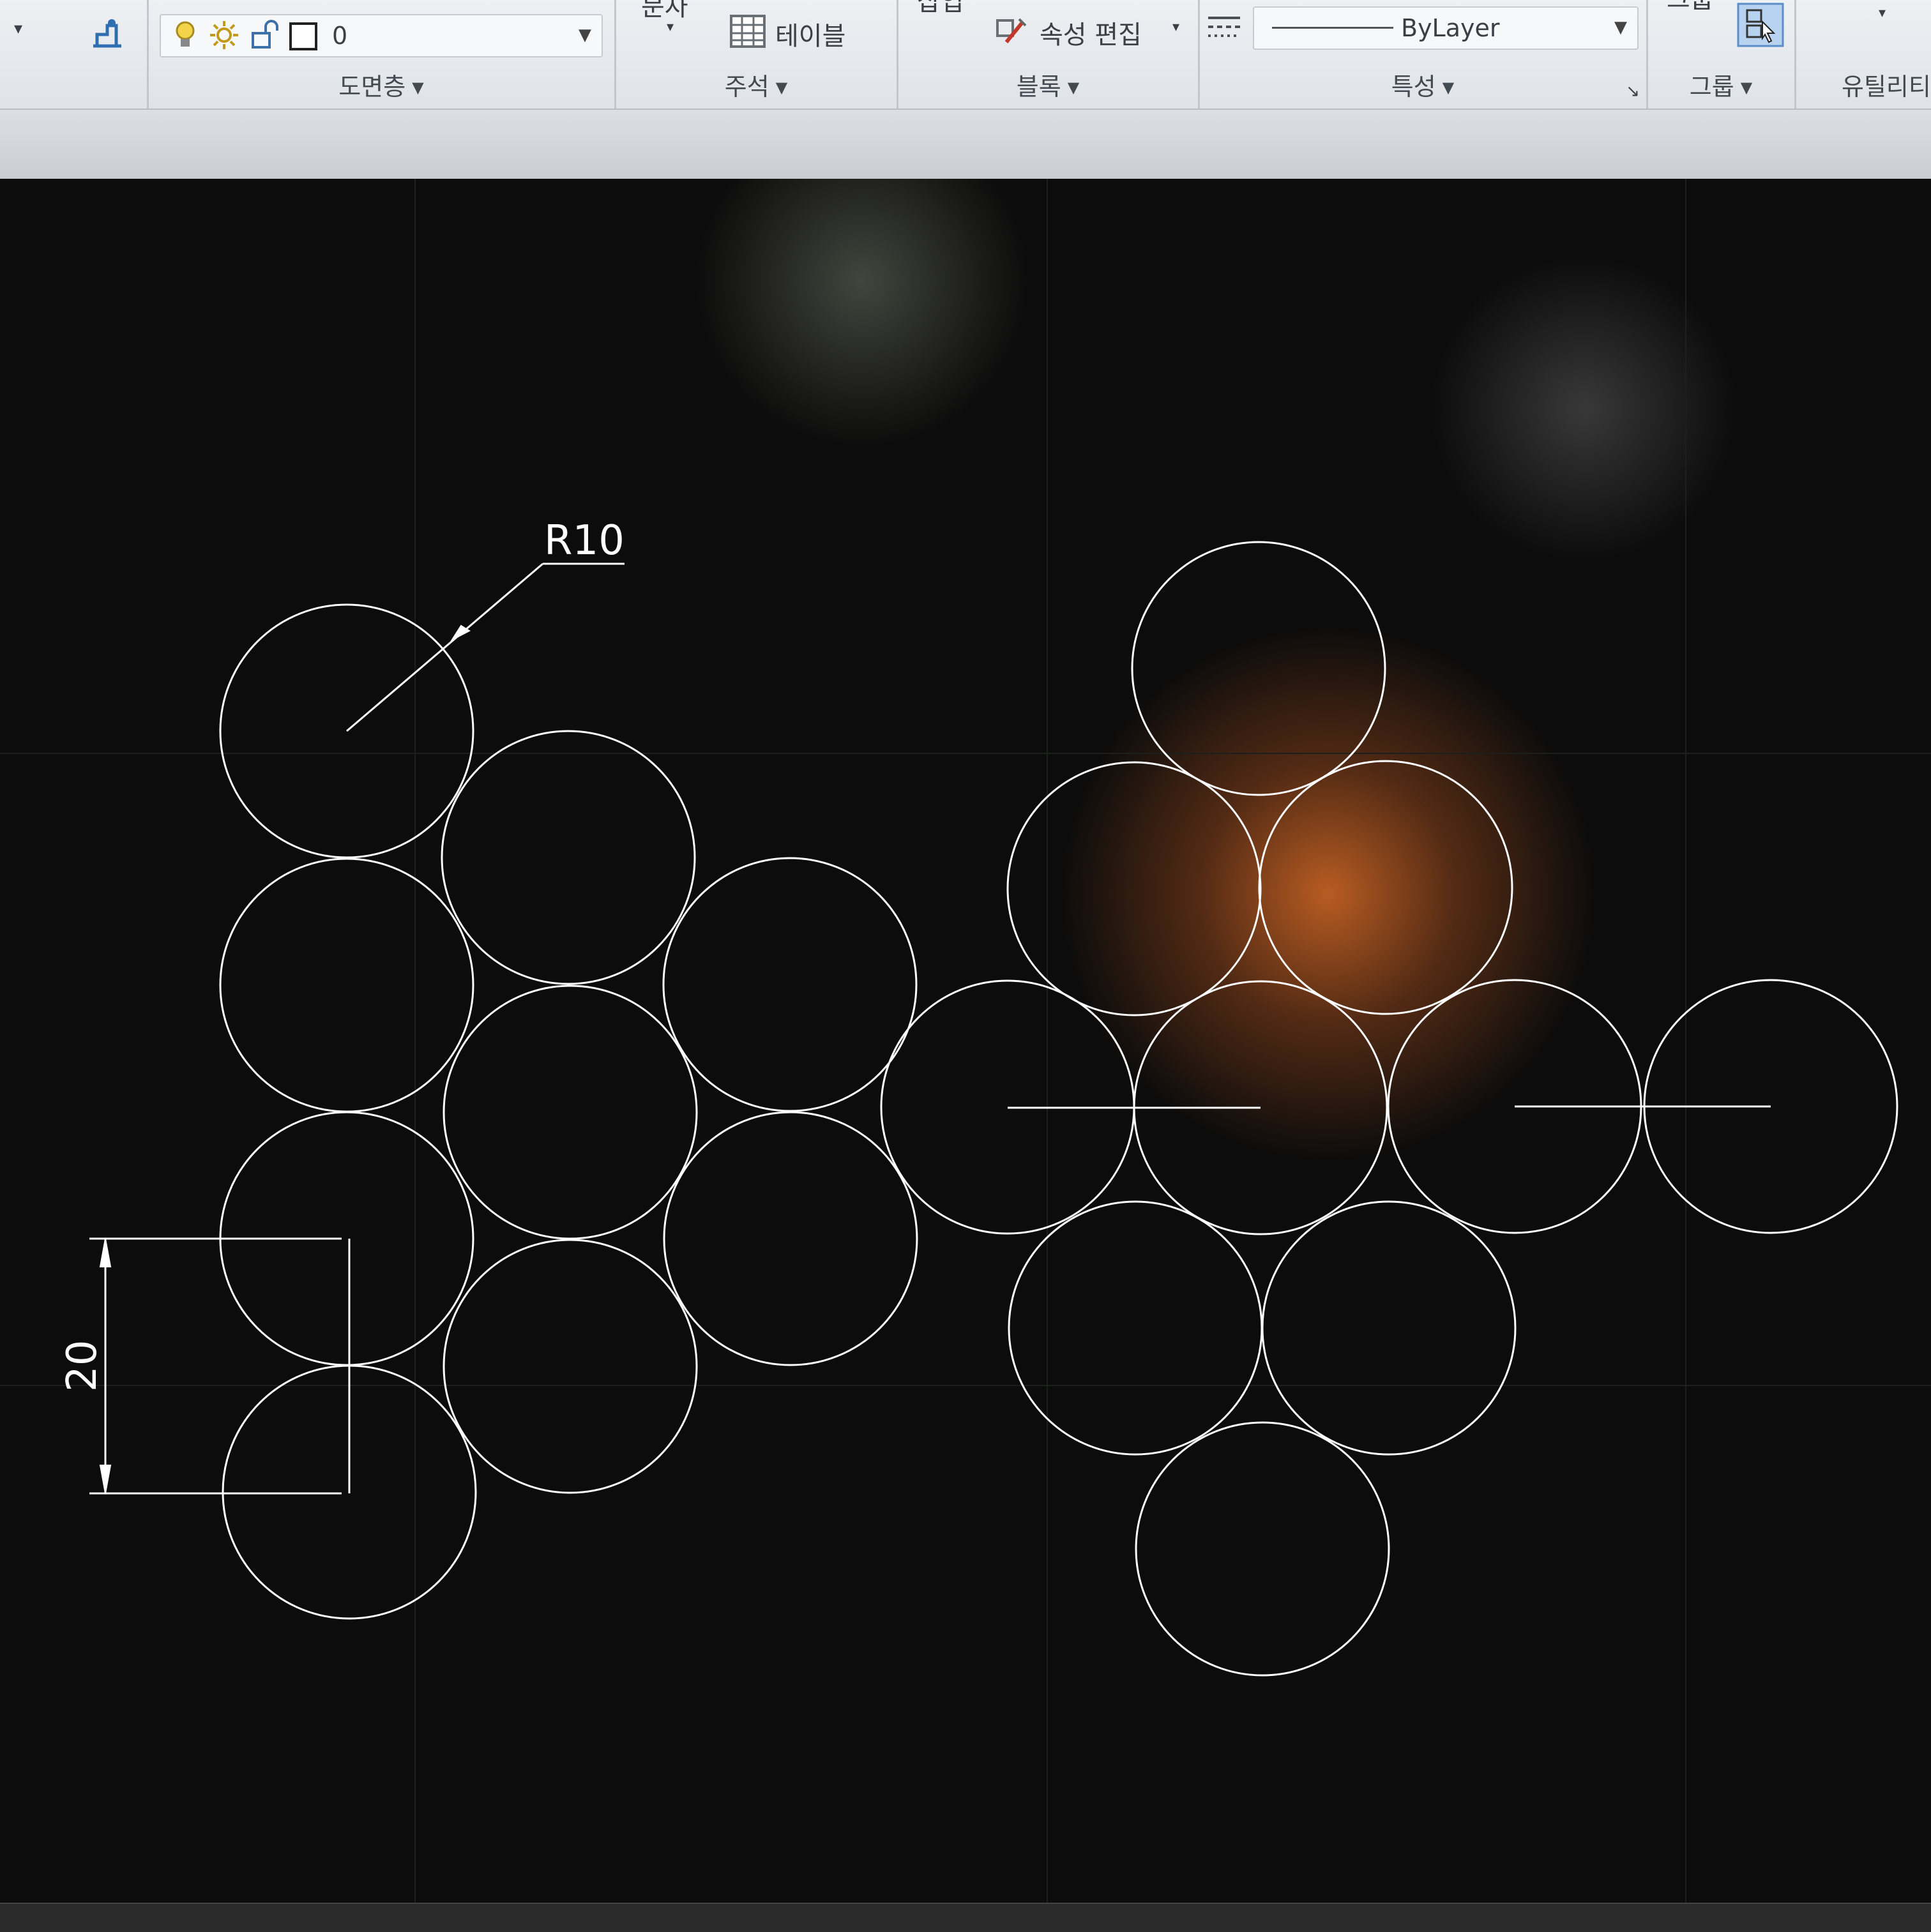 The image size is (1931, 1932). I want to click on radius-dimension-label: R10, so click(584, 540).